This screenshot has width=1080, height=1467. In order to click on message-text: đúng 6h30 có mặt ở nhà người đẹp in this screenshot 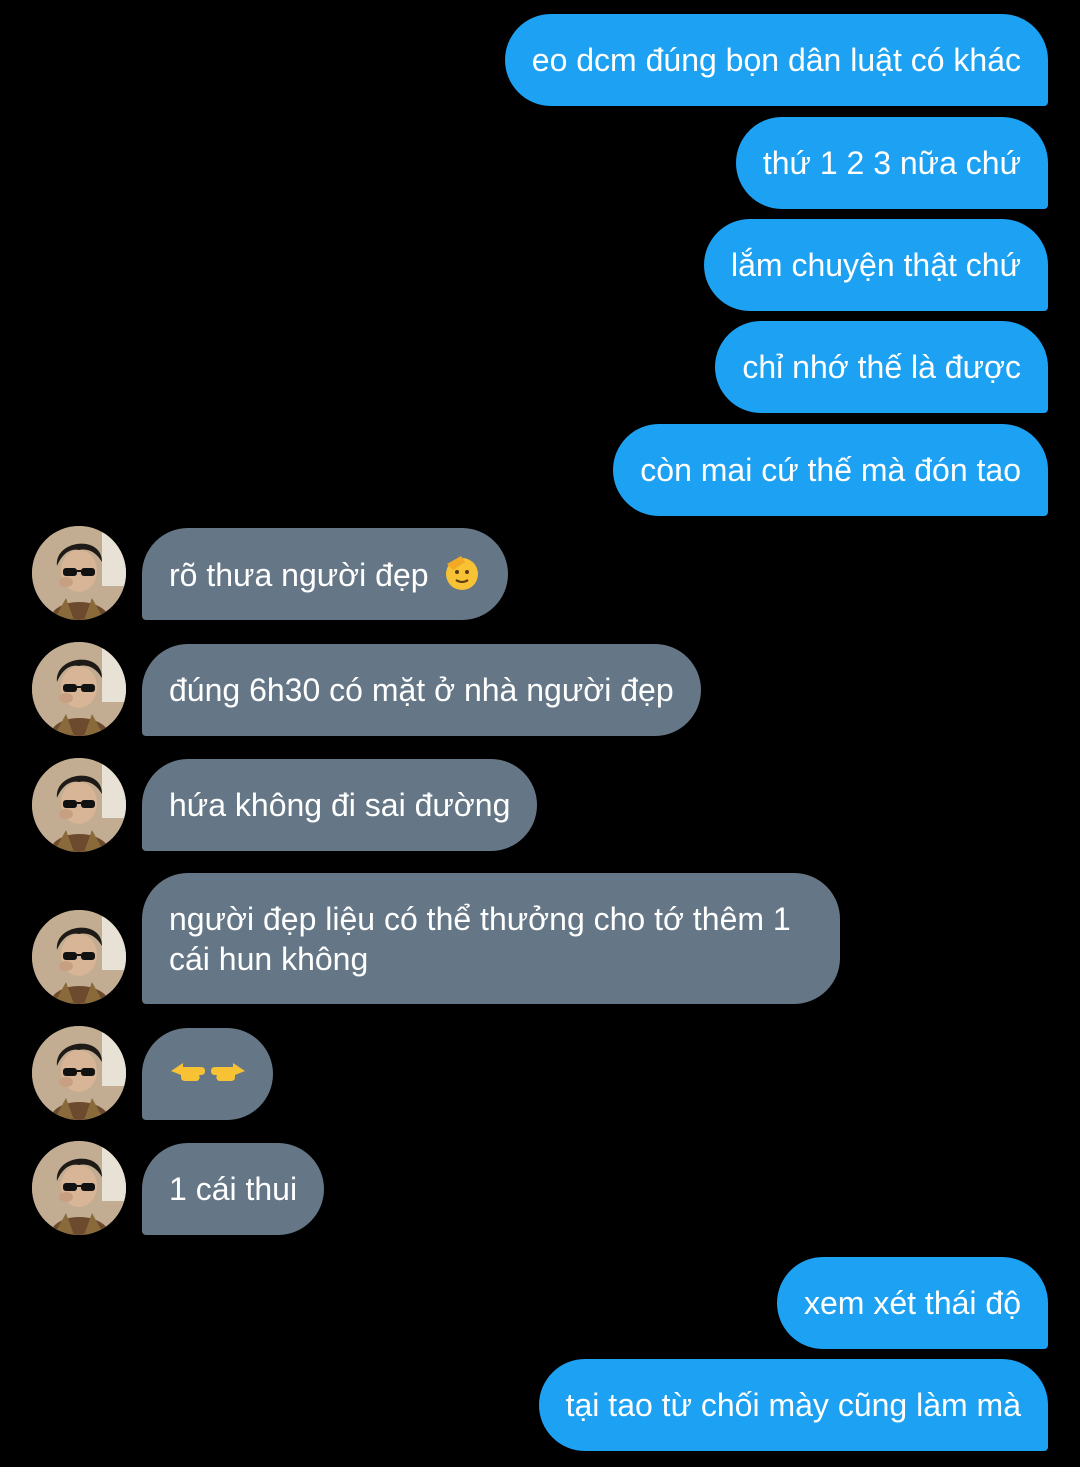, I will do `click(421, 690)`.